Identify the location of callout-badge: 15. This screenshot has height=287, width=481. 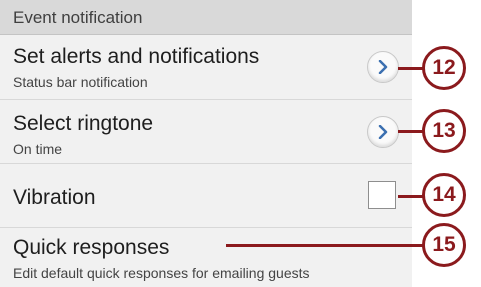
(444, 245).